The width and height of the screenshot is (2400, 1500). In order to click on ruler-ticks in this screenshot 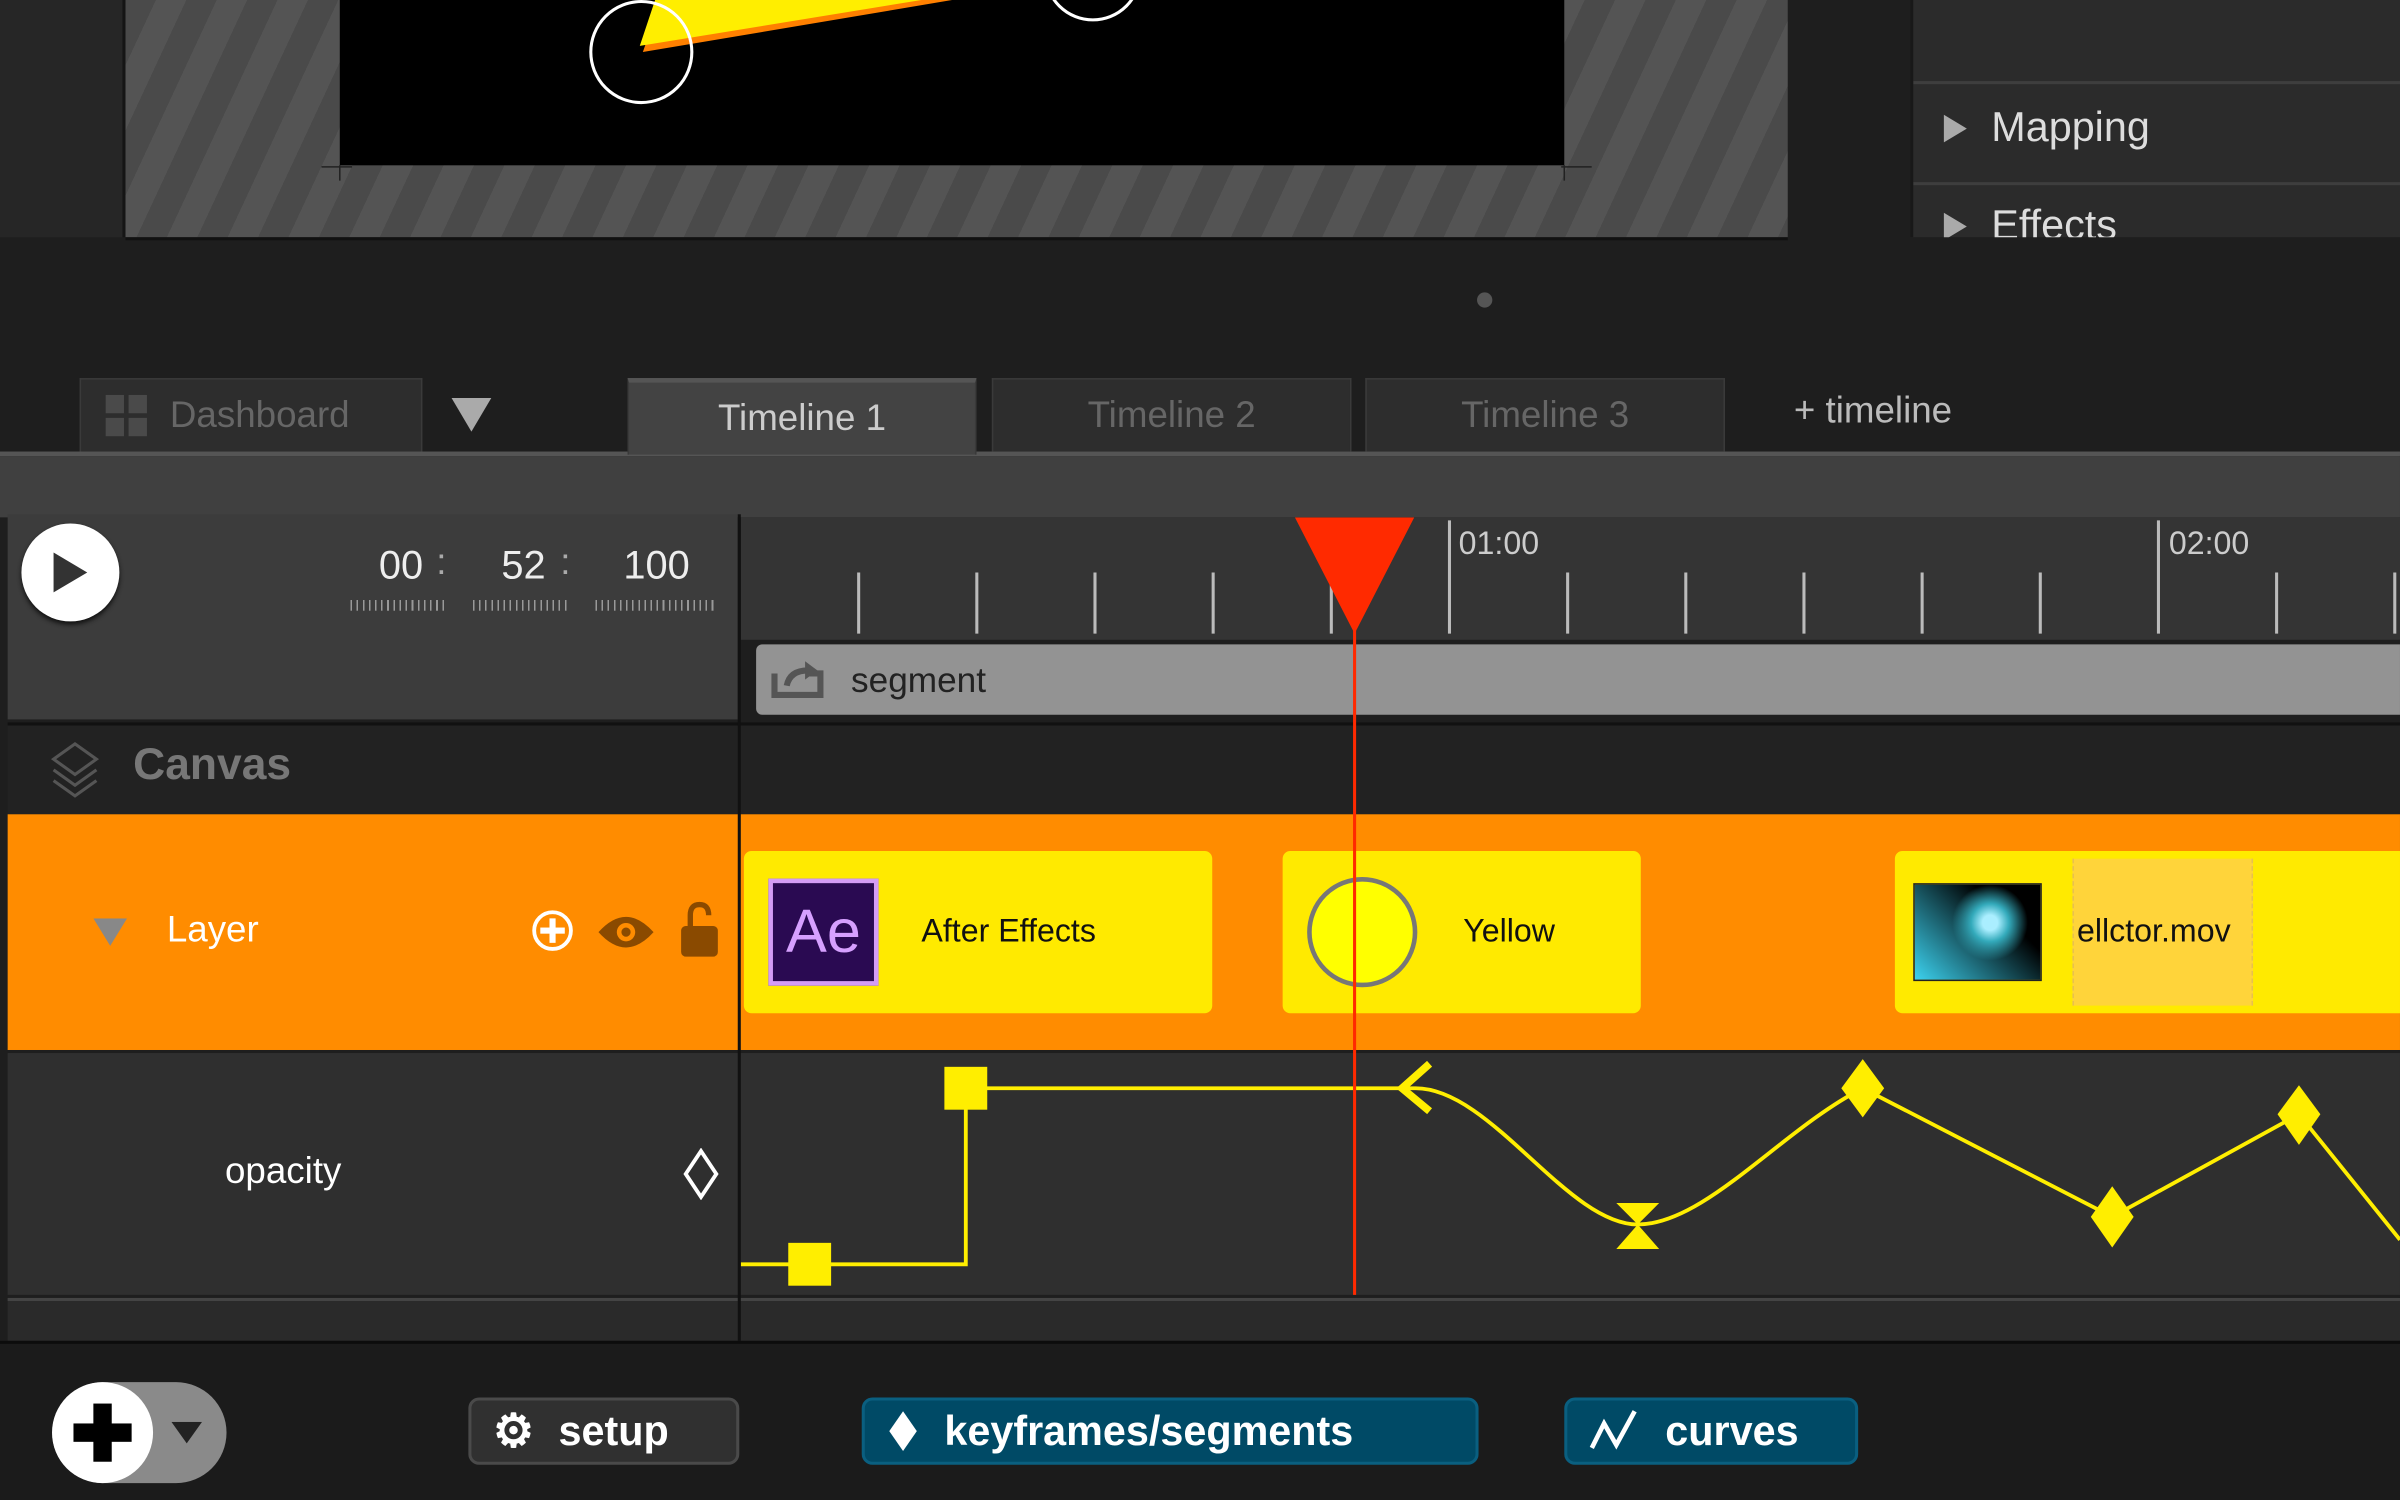, I will do `click(1627, 577)`.